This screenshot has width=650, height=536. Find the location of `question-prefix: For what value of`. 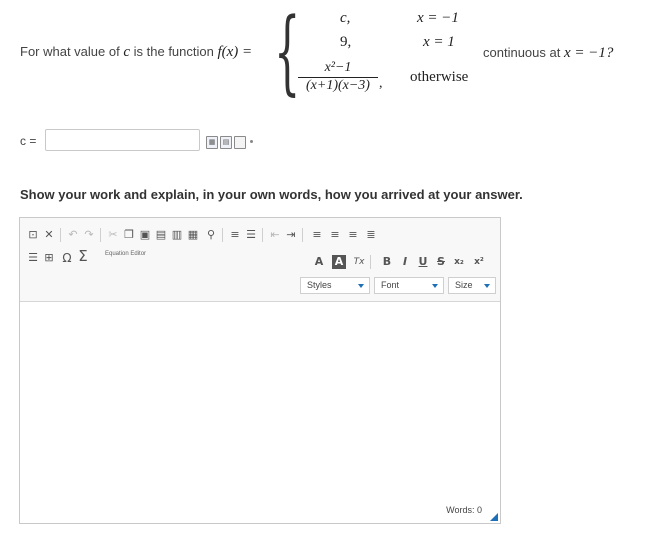

question-prefix: For what value of is located at coordinates (70, 51).